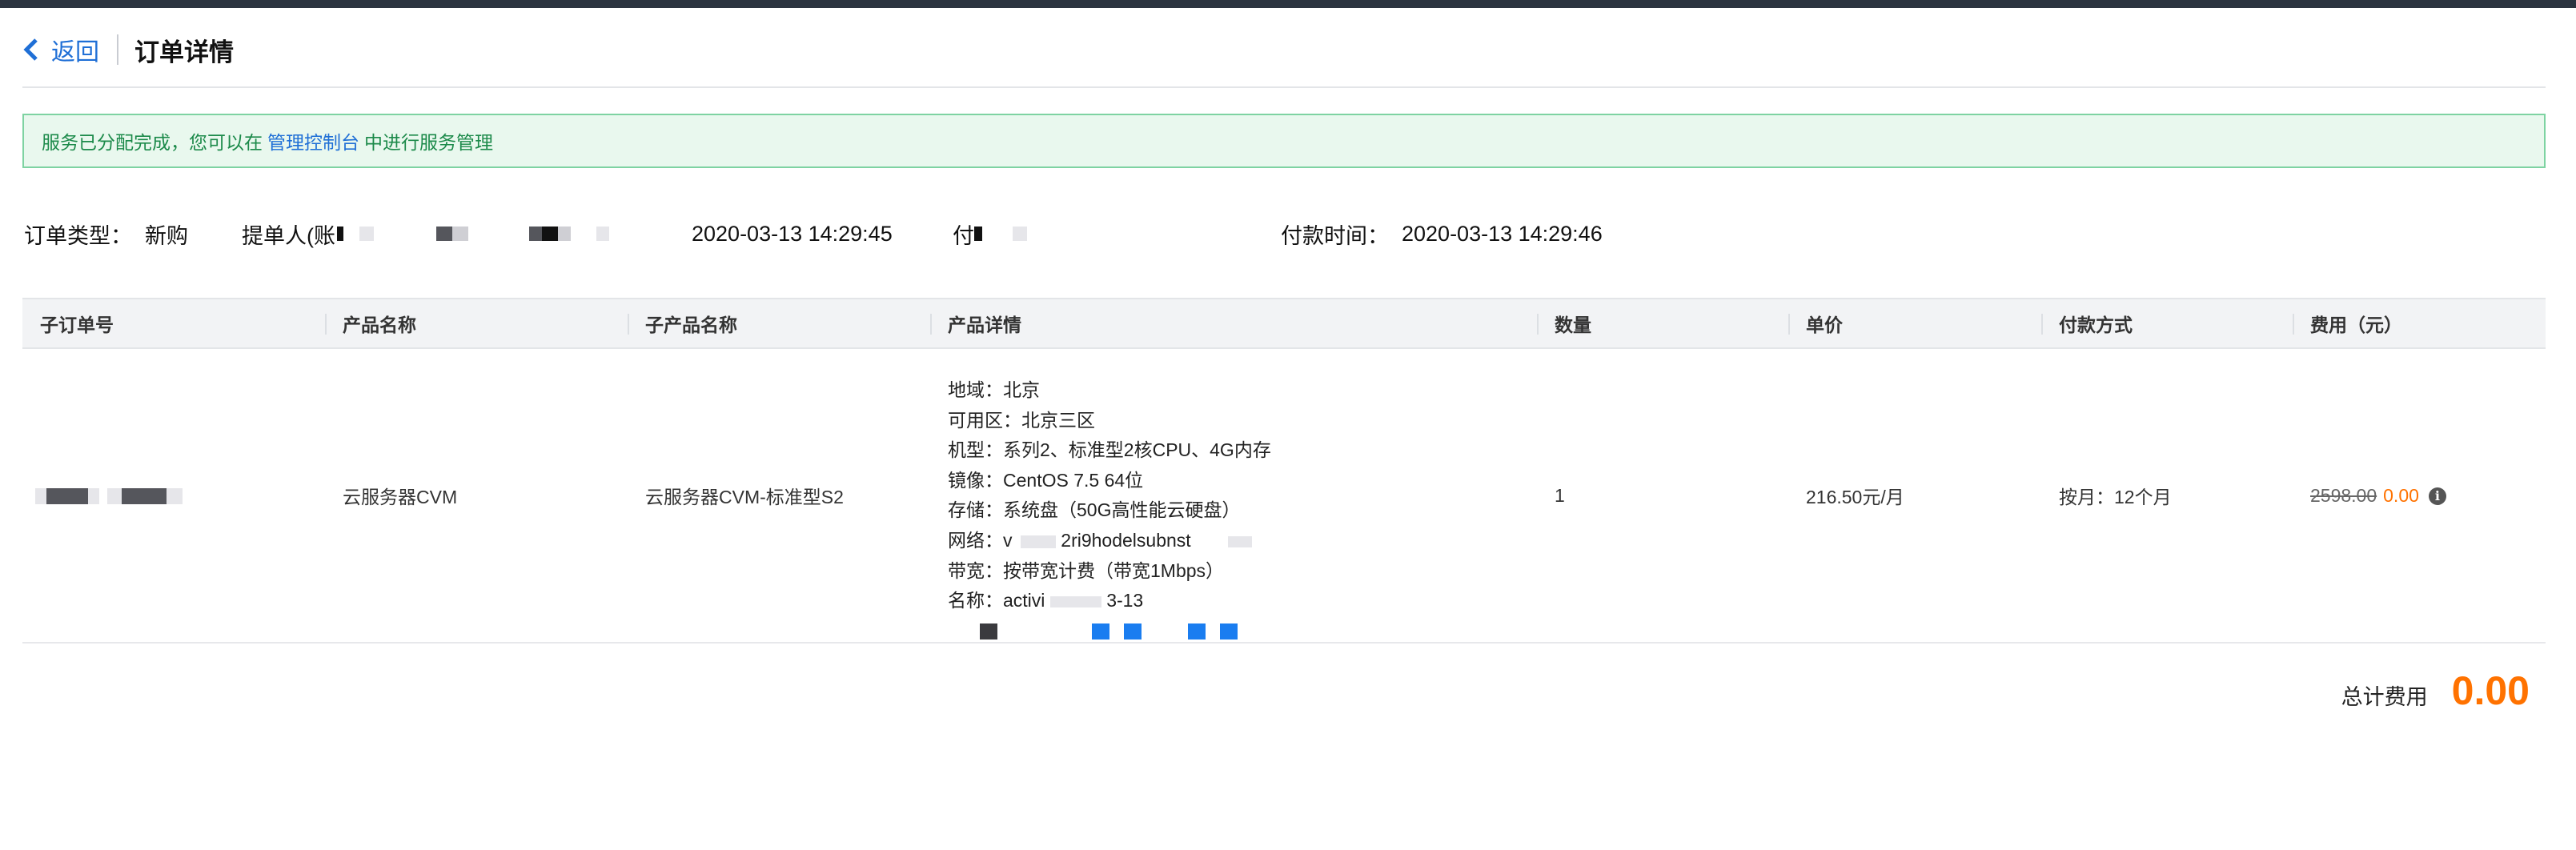 The width and height of the screenshot is (2576, 850). What do you see at coordinates (2343, 495) in the screenshot?
I see `original-price: 2598.00` at bounding box center [2343, 495].